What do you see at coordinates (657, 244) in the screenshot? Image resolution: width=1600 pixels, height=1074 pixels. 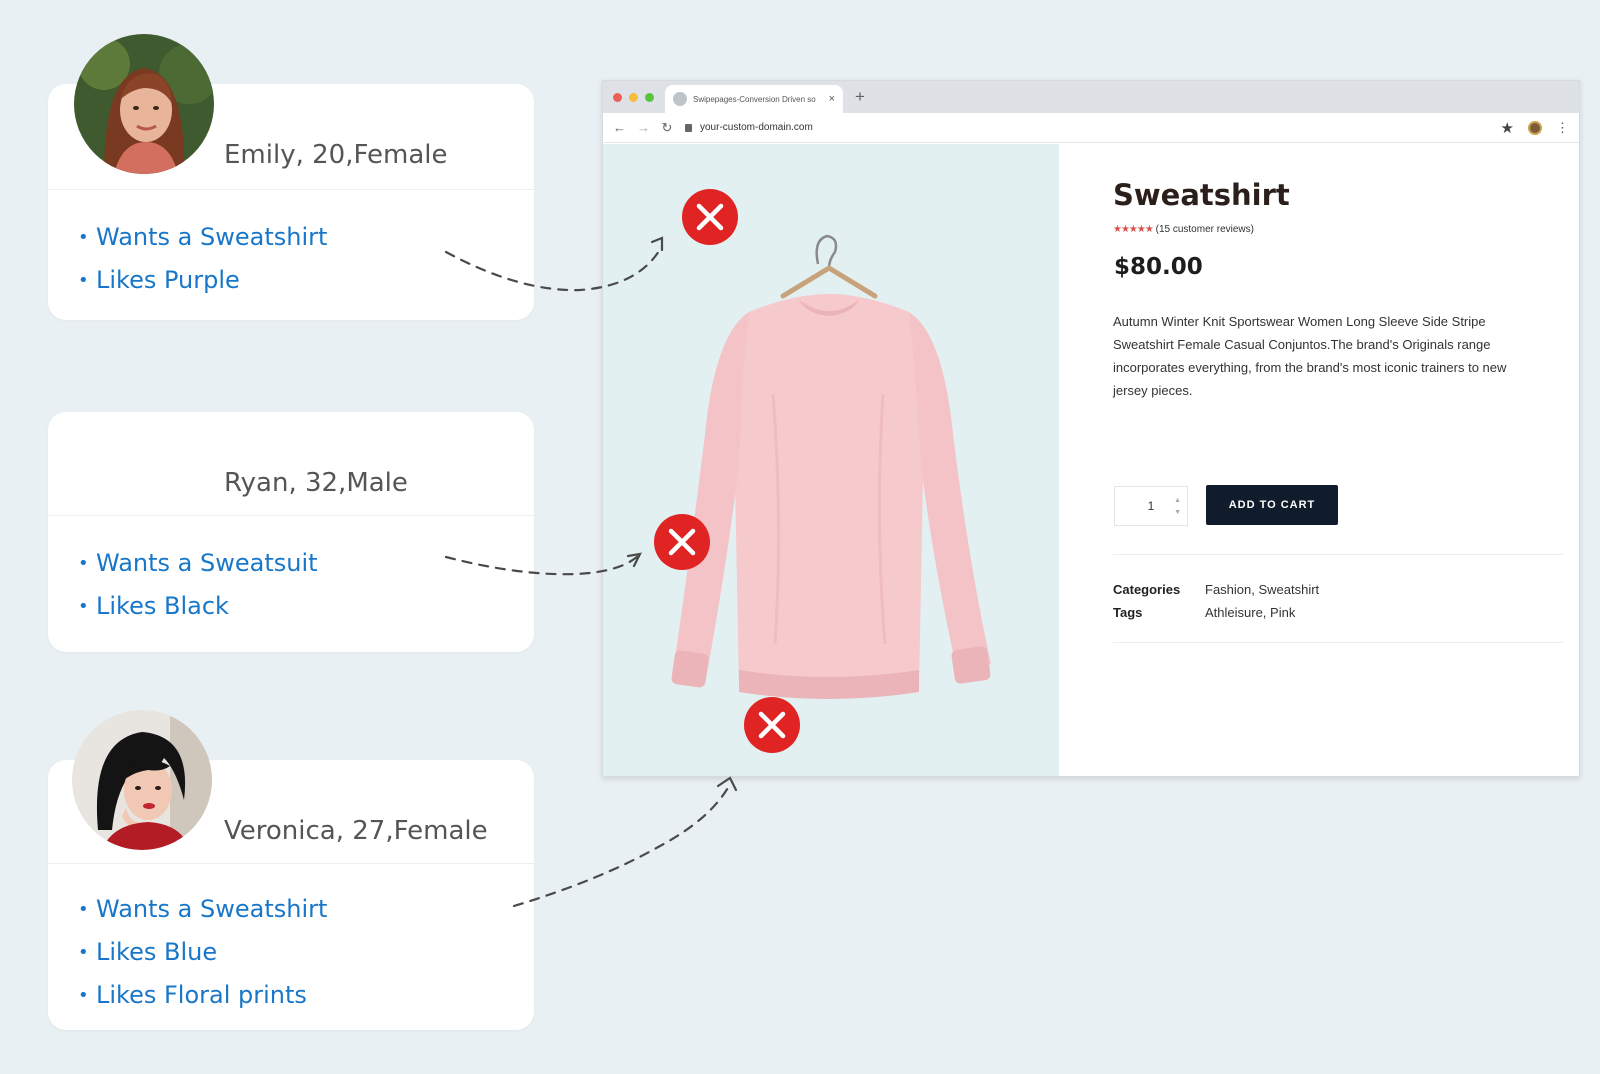 I see `arrowhead-icon` at bounding box center [657, 244].